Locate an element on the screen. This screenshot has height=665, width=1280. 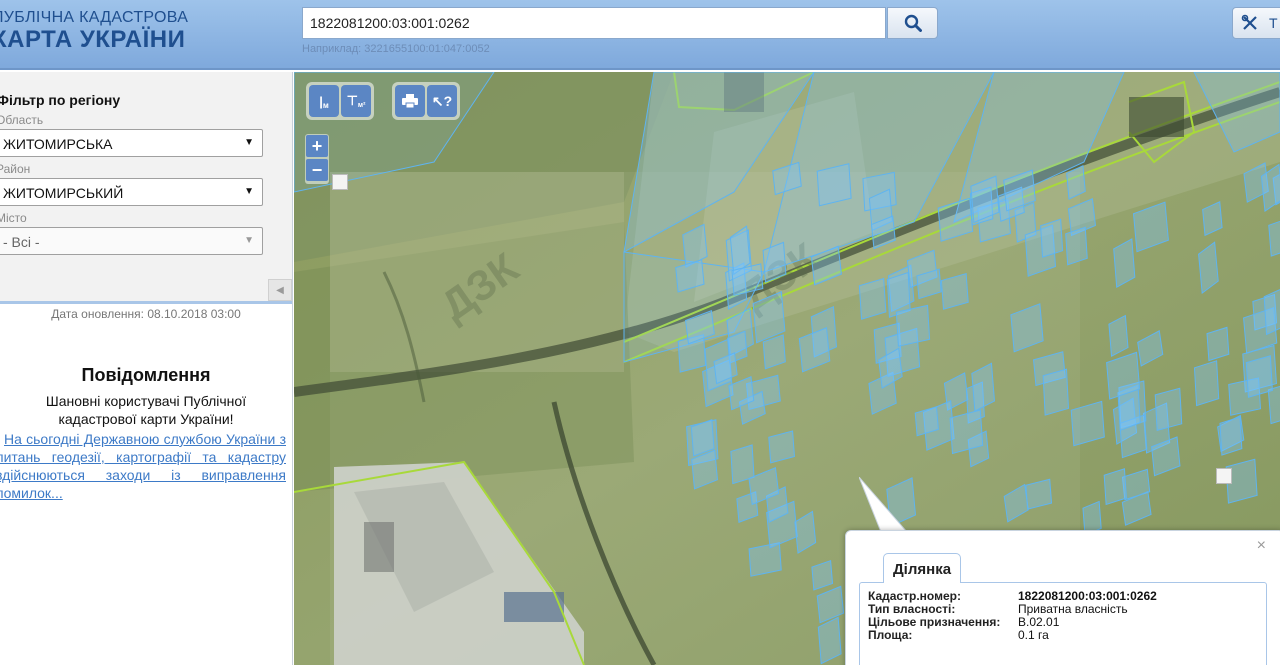
pointer-help-icon: ↖? is located at coordinates (442, 100).